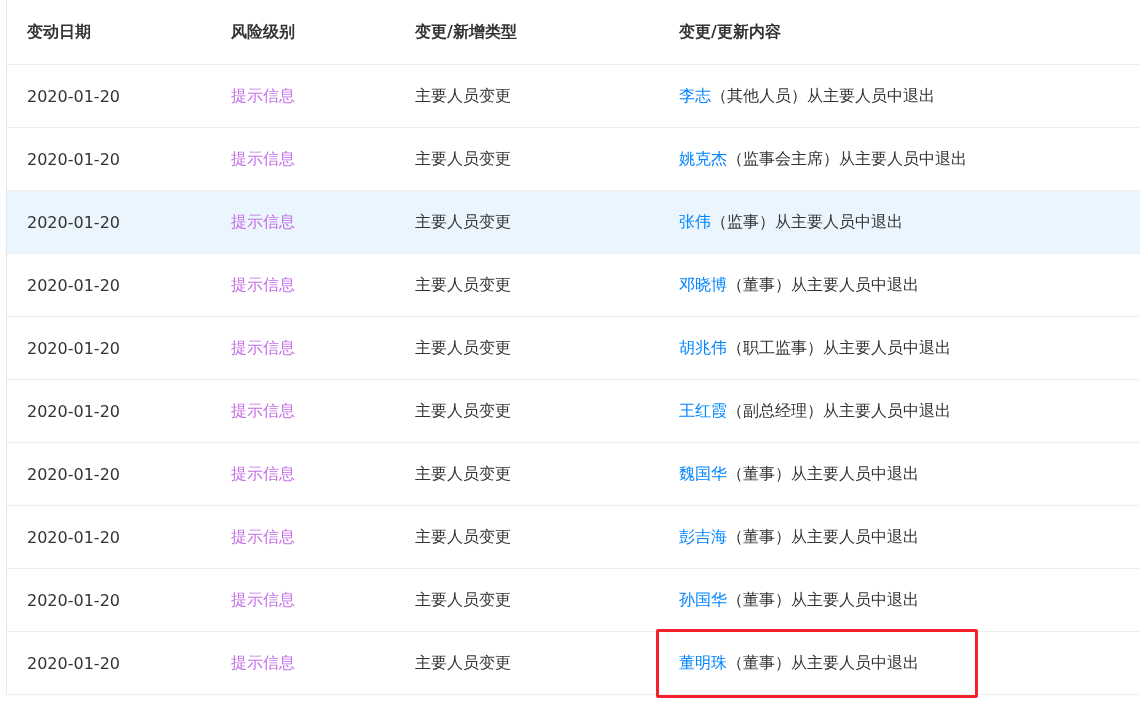 The height and width of the screenshot is (726, 1140). I want to click on change-content-text: 董明珠（董事）从主要人员中退出, so click(799, 663).